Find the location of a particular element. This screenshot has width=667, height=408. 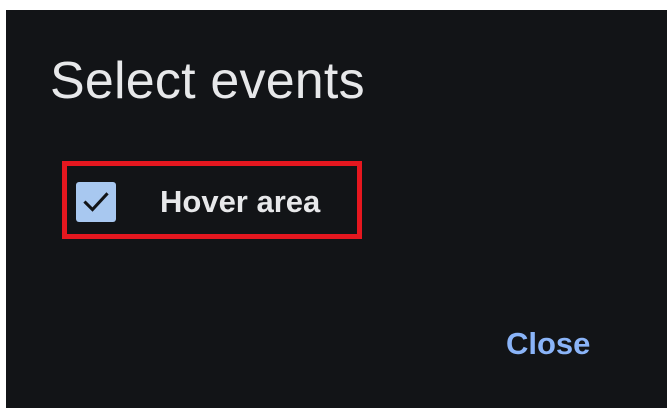

hover-area-label: Hover area is located at coordinates (240, 201).